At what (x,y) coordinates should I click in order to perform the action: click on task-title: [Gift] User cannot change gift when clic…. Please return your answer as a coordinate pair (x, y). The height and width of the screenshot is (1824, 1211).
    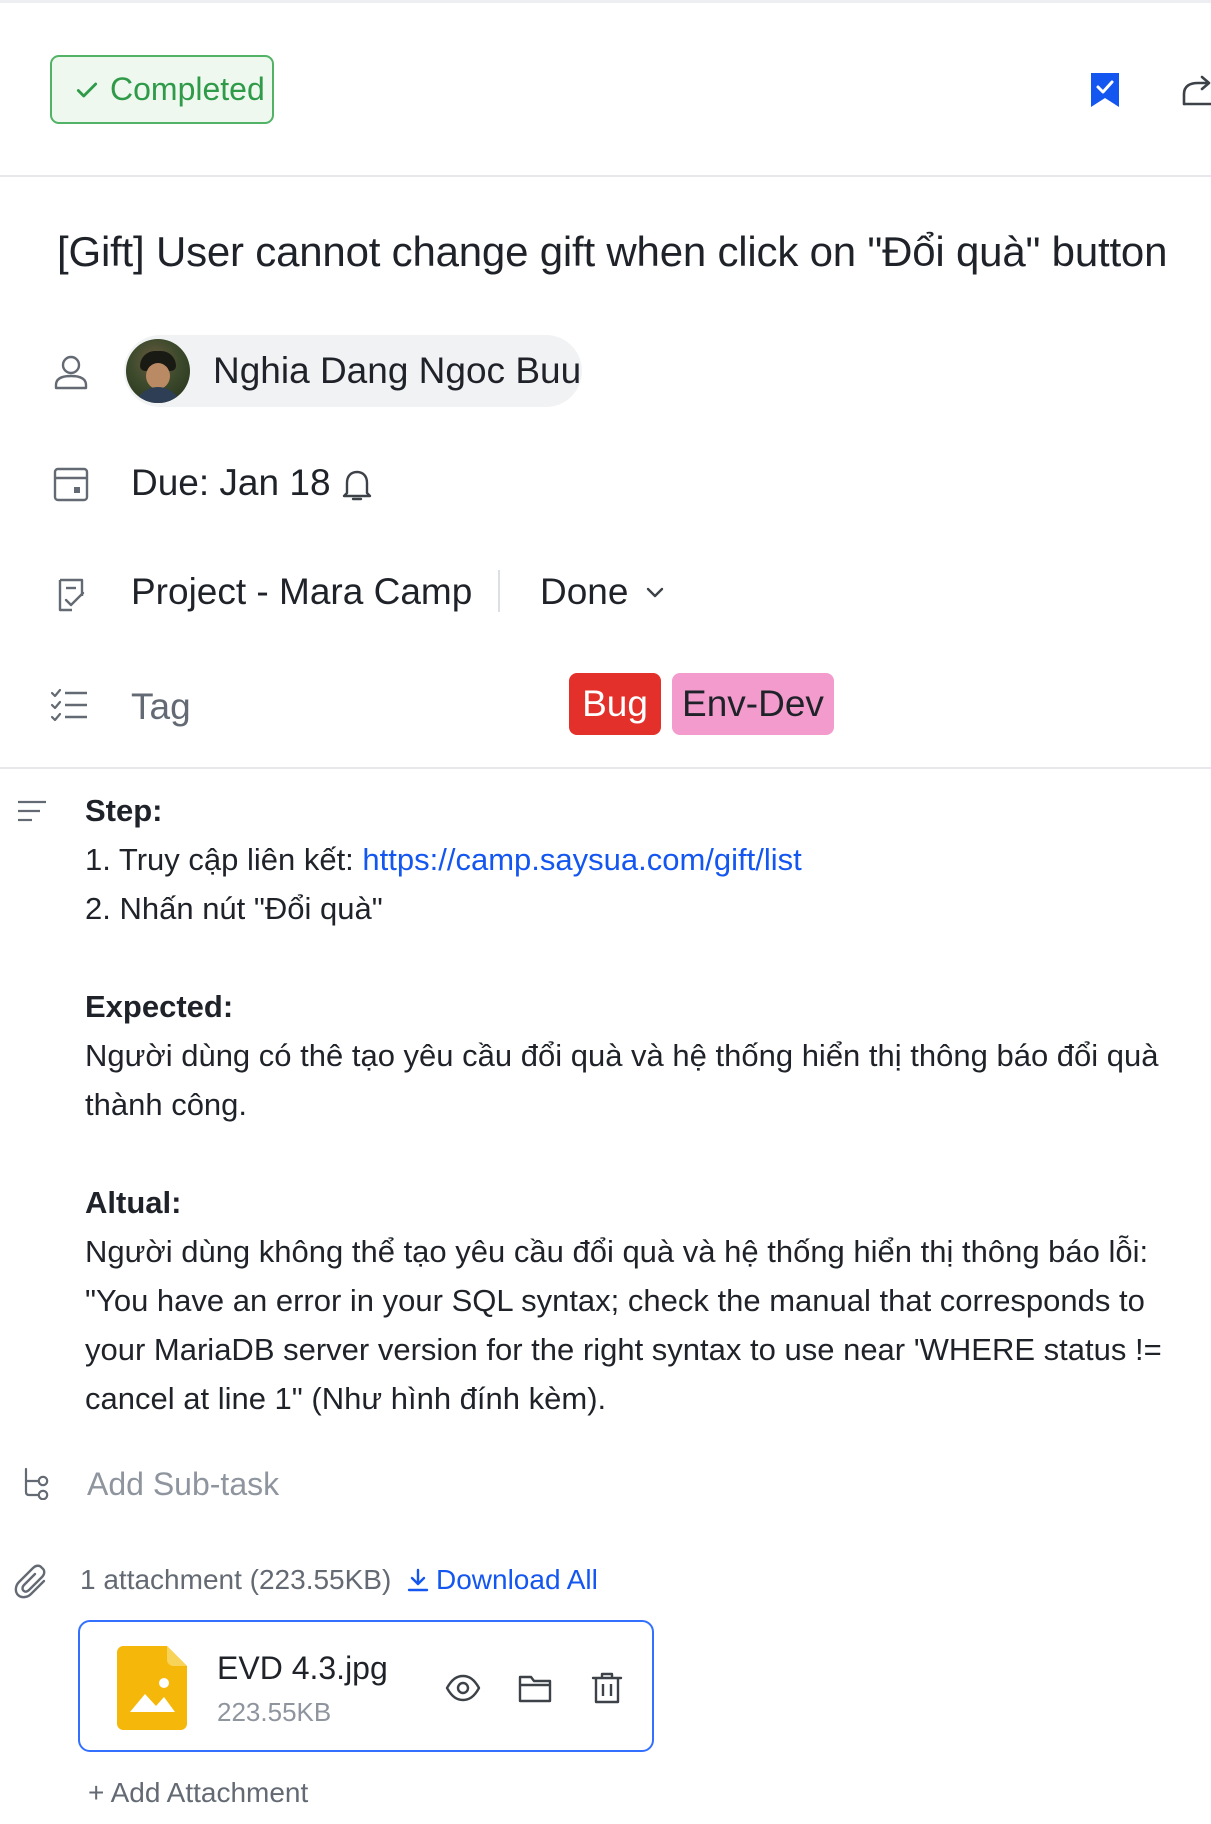
    Looking at the image, I should click on (612, 252).